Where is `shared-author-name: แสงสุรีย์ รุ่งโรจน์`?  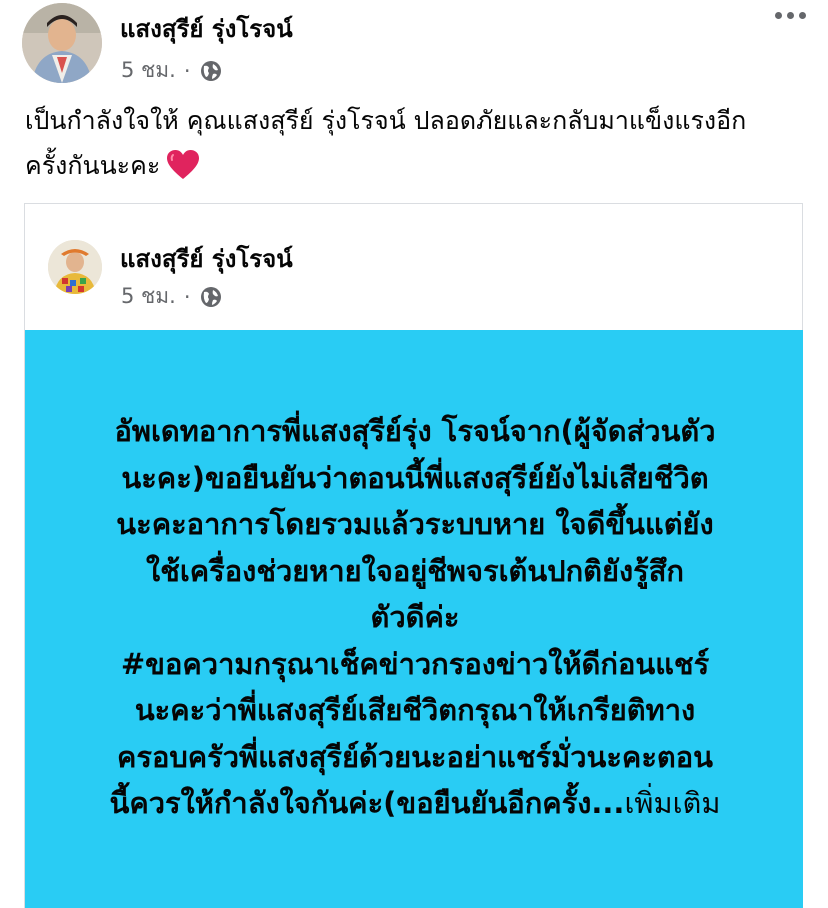 shared-author-name: แสงสุรีย์ รุ่งโรจน์ is located at coordinates (206, 258).